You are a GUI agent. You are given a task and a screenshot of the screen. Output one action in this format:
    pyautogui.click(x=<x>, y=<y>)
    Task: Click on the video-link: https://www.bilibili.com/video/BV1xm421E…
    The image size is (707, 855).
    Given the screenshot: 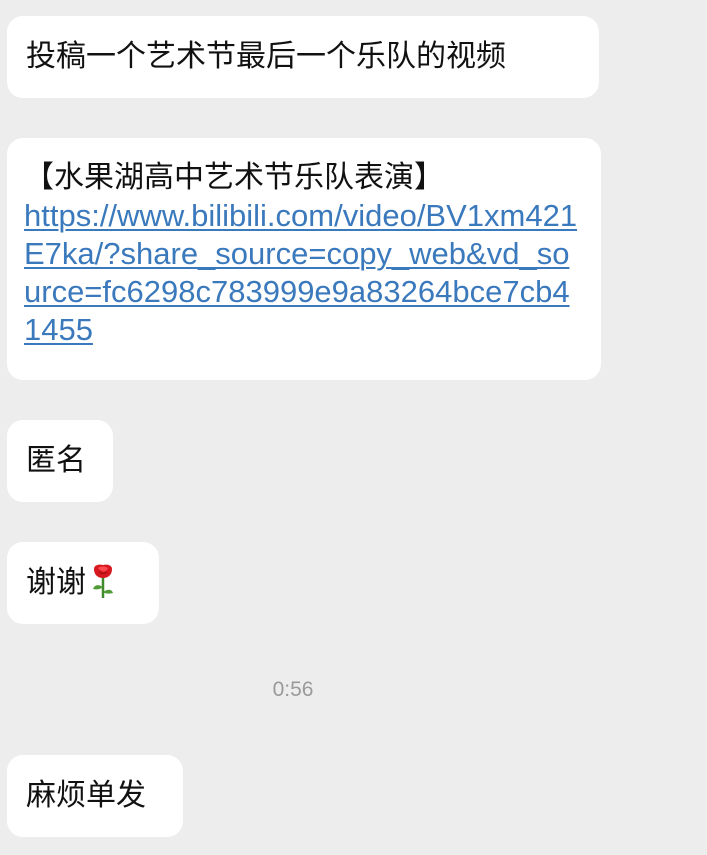 What is the action you would take?
    pyautogui.click(x=304, y=273)
    